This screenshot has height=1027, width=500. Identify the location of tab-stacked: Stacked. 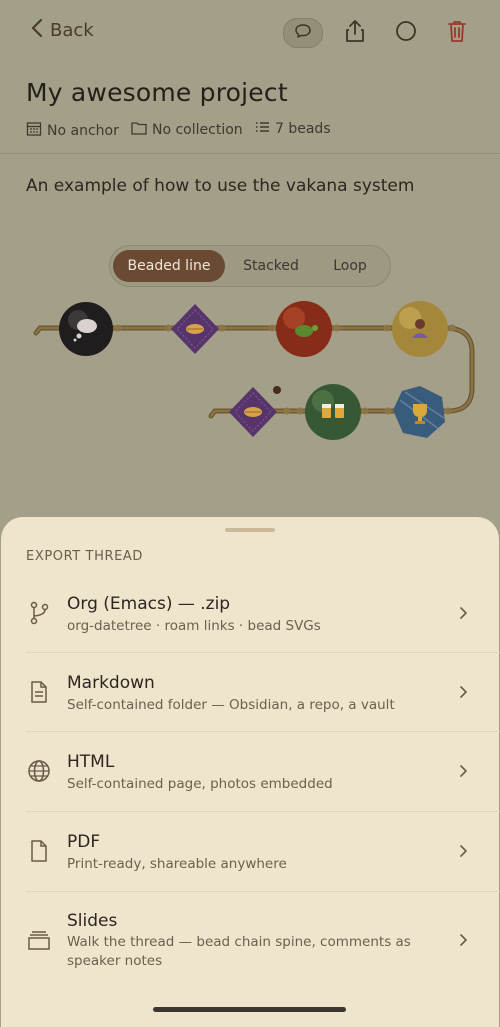
(271, 266).